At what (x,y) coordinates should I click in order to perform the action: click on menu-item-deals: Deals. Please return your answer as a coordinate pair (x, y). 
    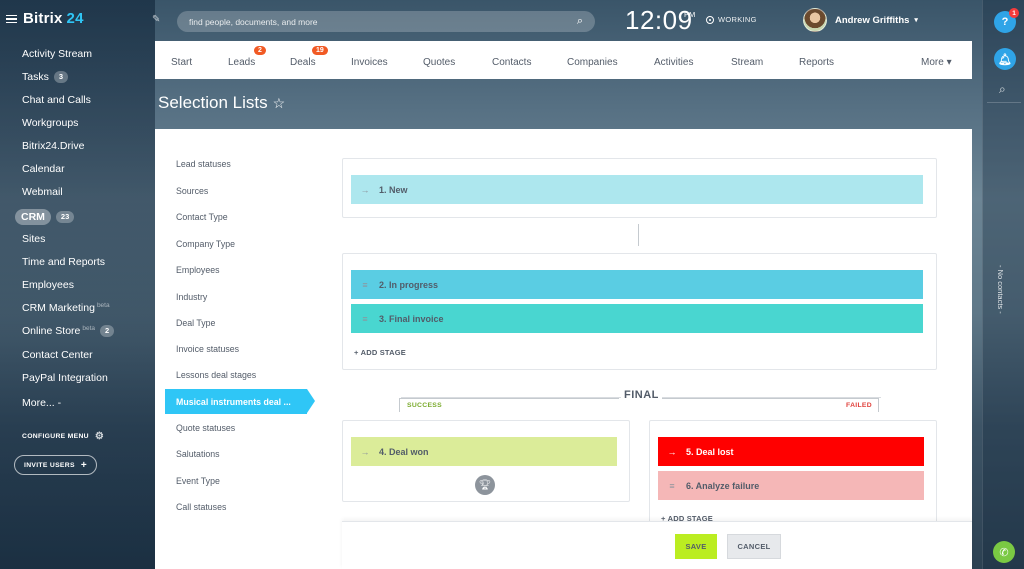
    Looking at the image, I should click on (303, 62).